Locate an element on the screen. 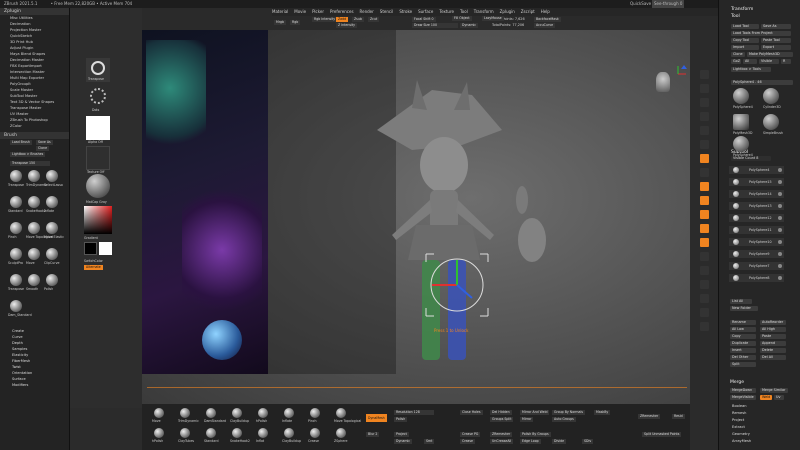  subtool-op-all-low: All Low is located at coordinates (743, 329).